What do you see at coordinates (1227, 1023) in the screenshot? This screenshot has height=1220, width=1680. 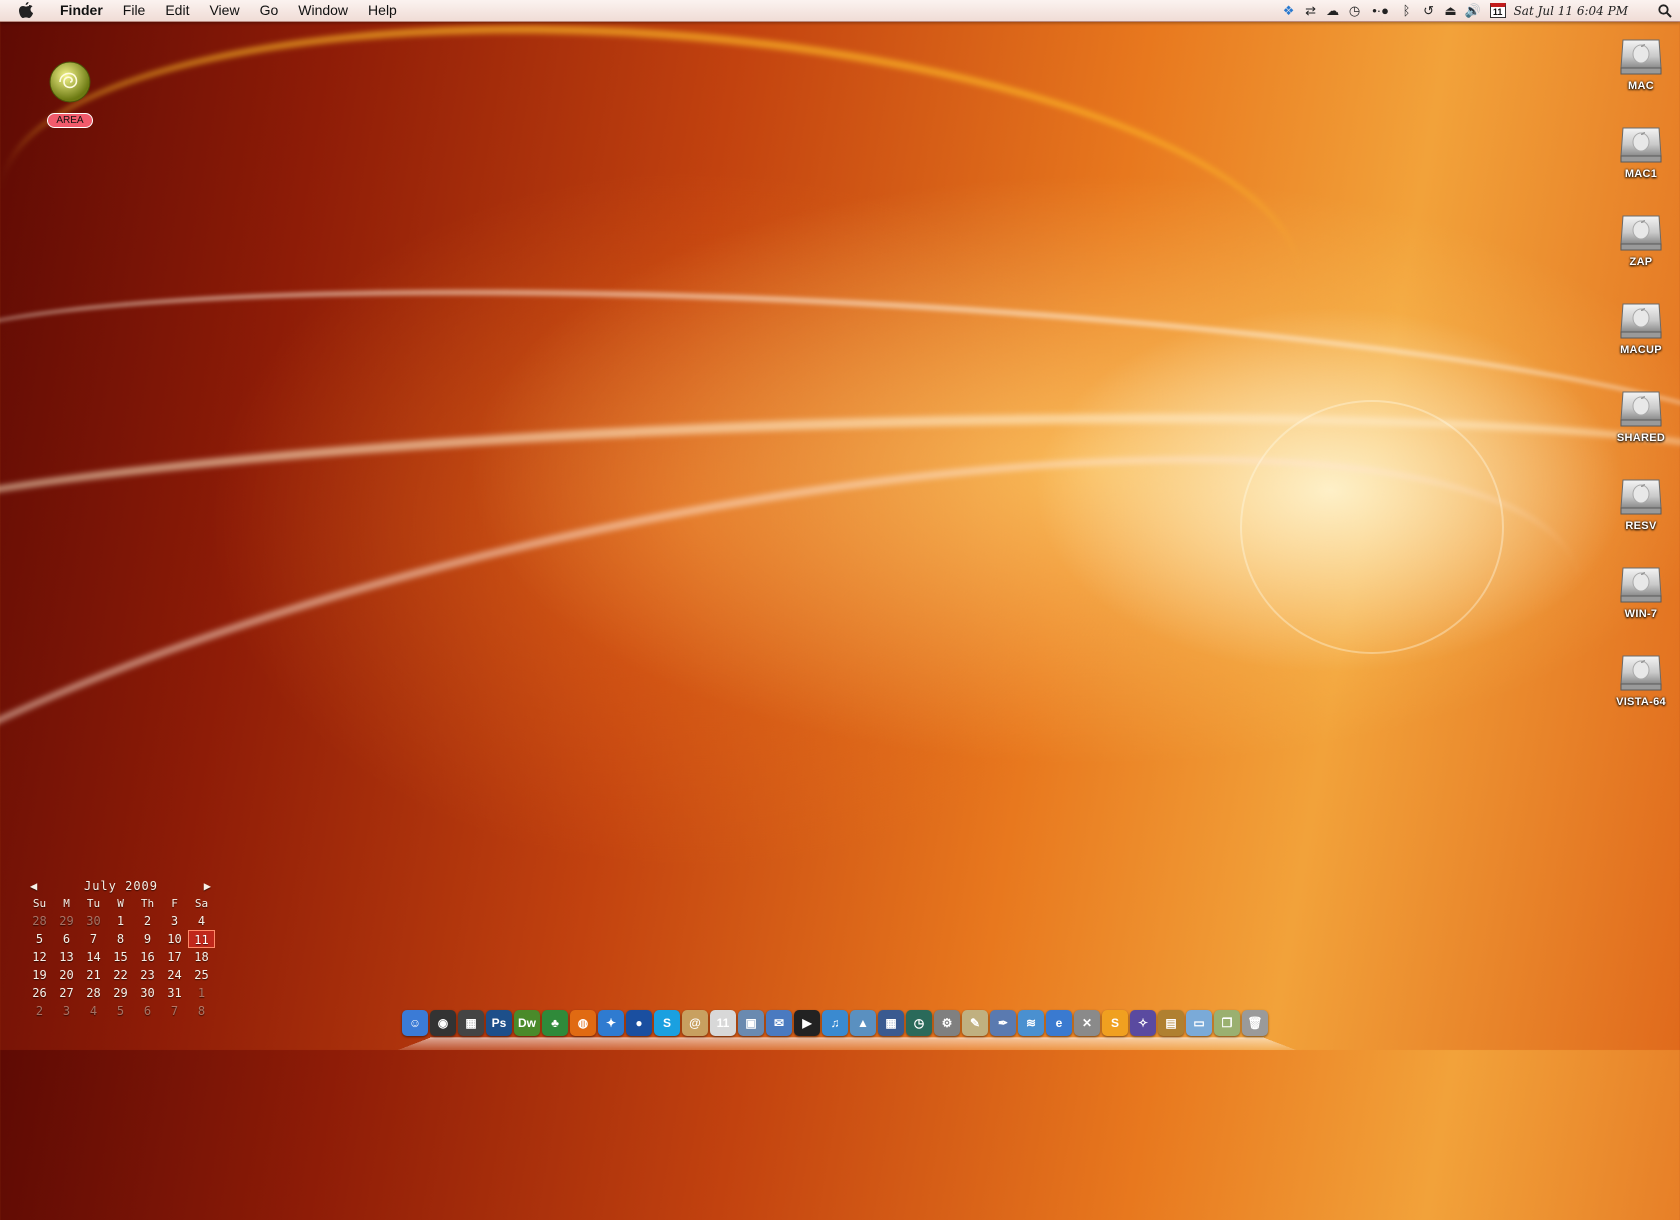 I see `documents-icon: ❐` at bounding box center [1227, 1023].